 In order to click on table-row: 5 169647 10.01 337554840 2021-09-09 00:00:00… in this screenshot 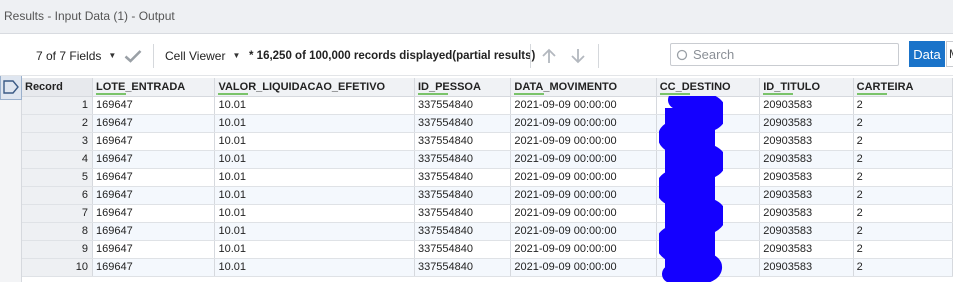, I will do `click(487, 177)`.